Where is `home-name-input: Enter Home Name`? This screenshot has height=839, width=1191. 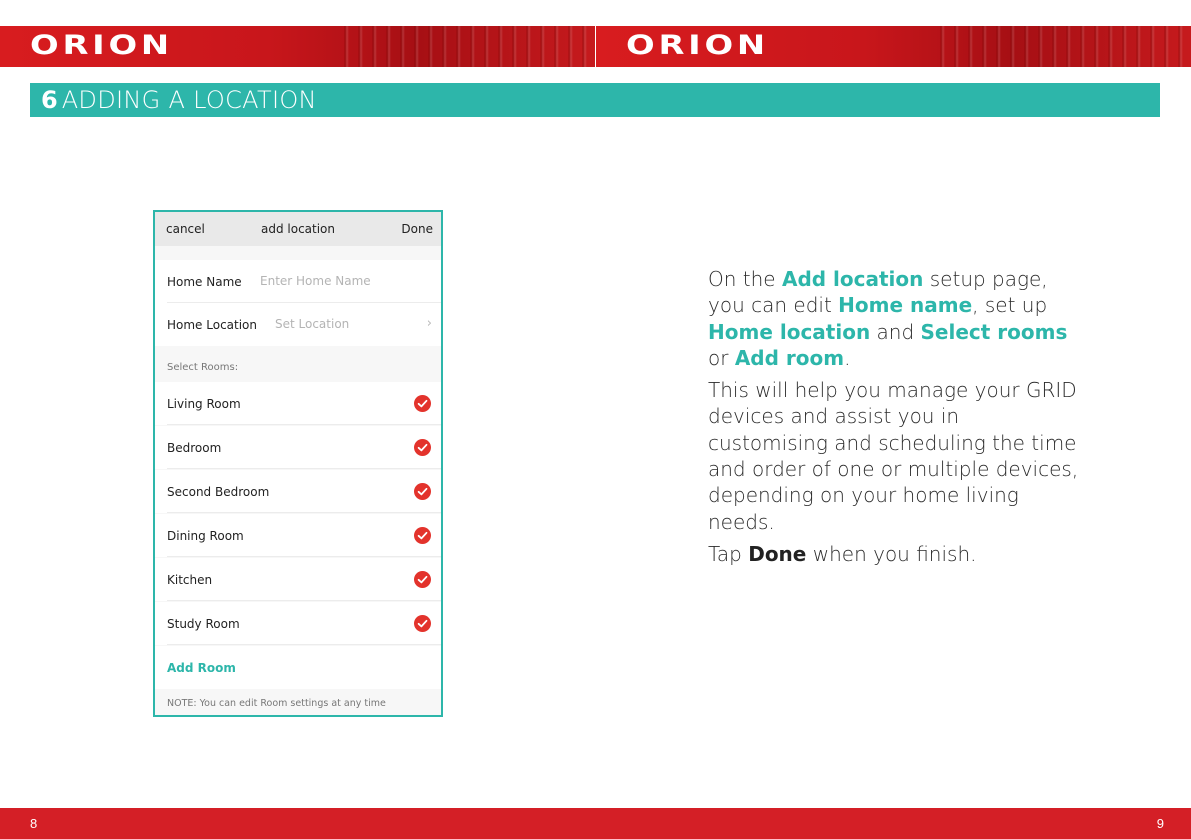 home-name-input: Enter Home Name is located at coordinates (315, 281).